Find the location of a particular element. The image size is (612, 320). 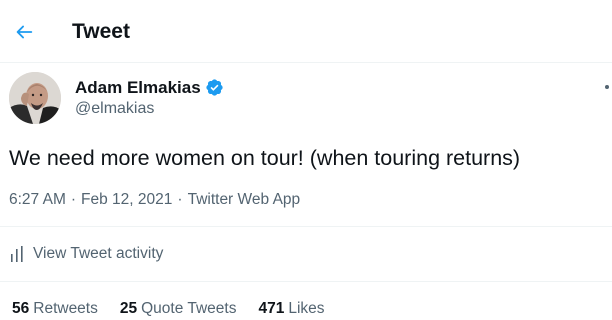

verified-badge-icon is located at coordinates (214, 87).